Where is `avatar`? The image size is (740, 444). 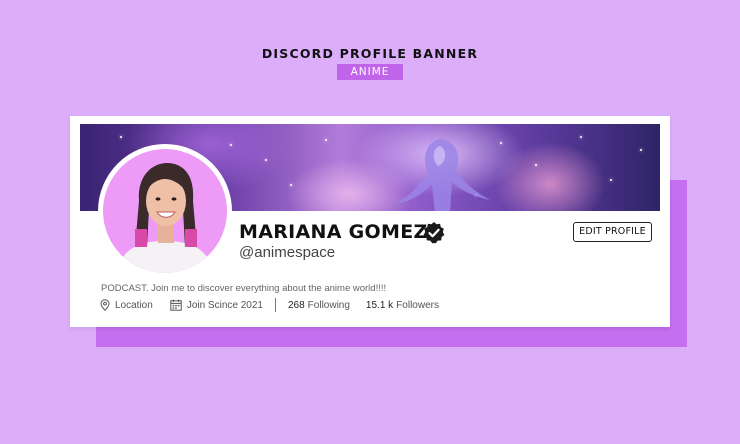
avatar is located at coordinates (165, 211).